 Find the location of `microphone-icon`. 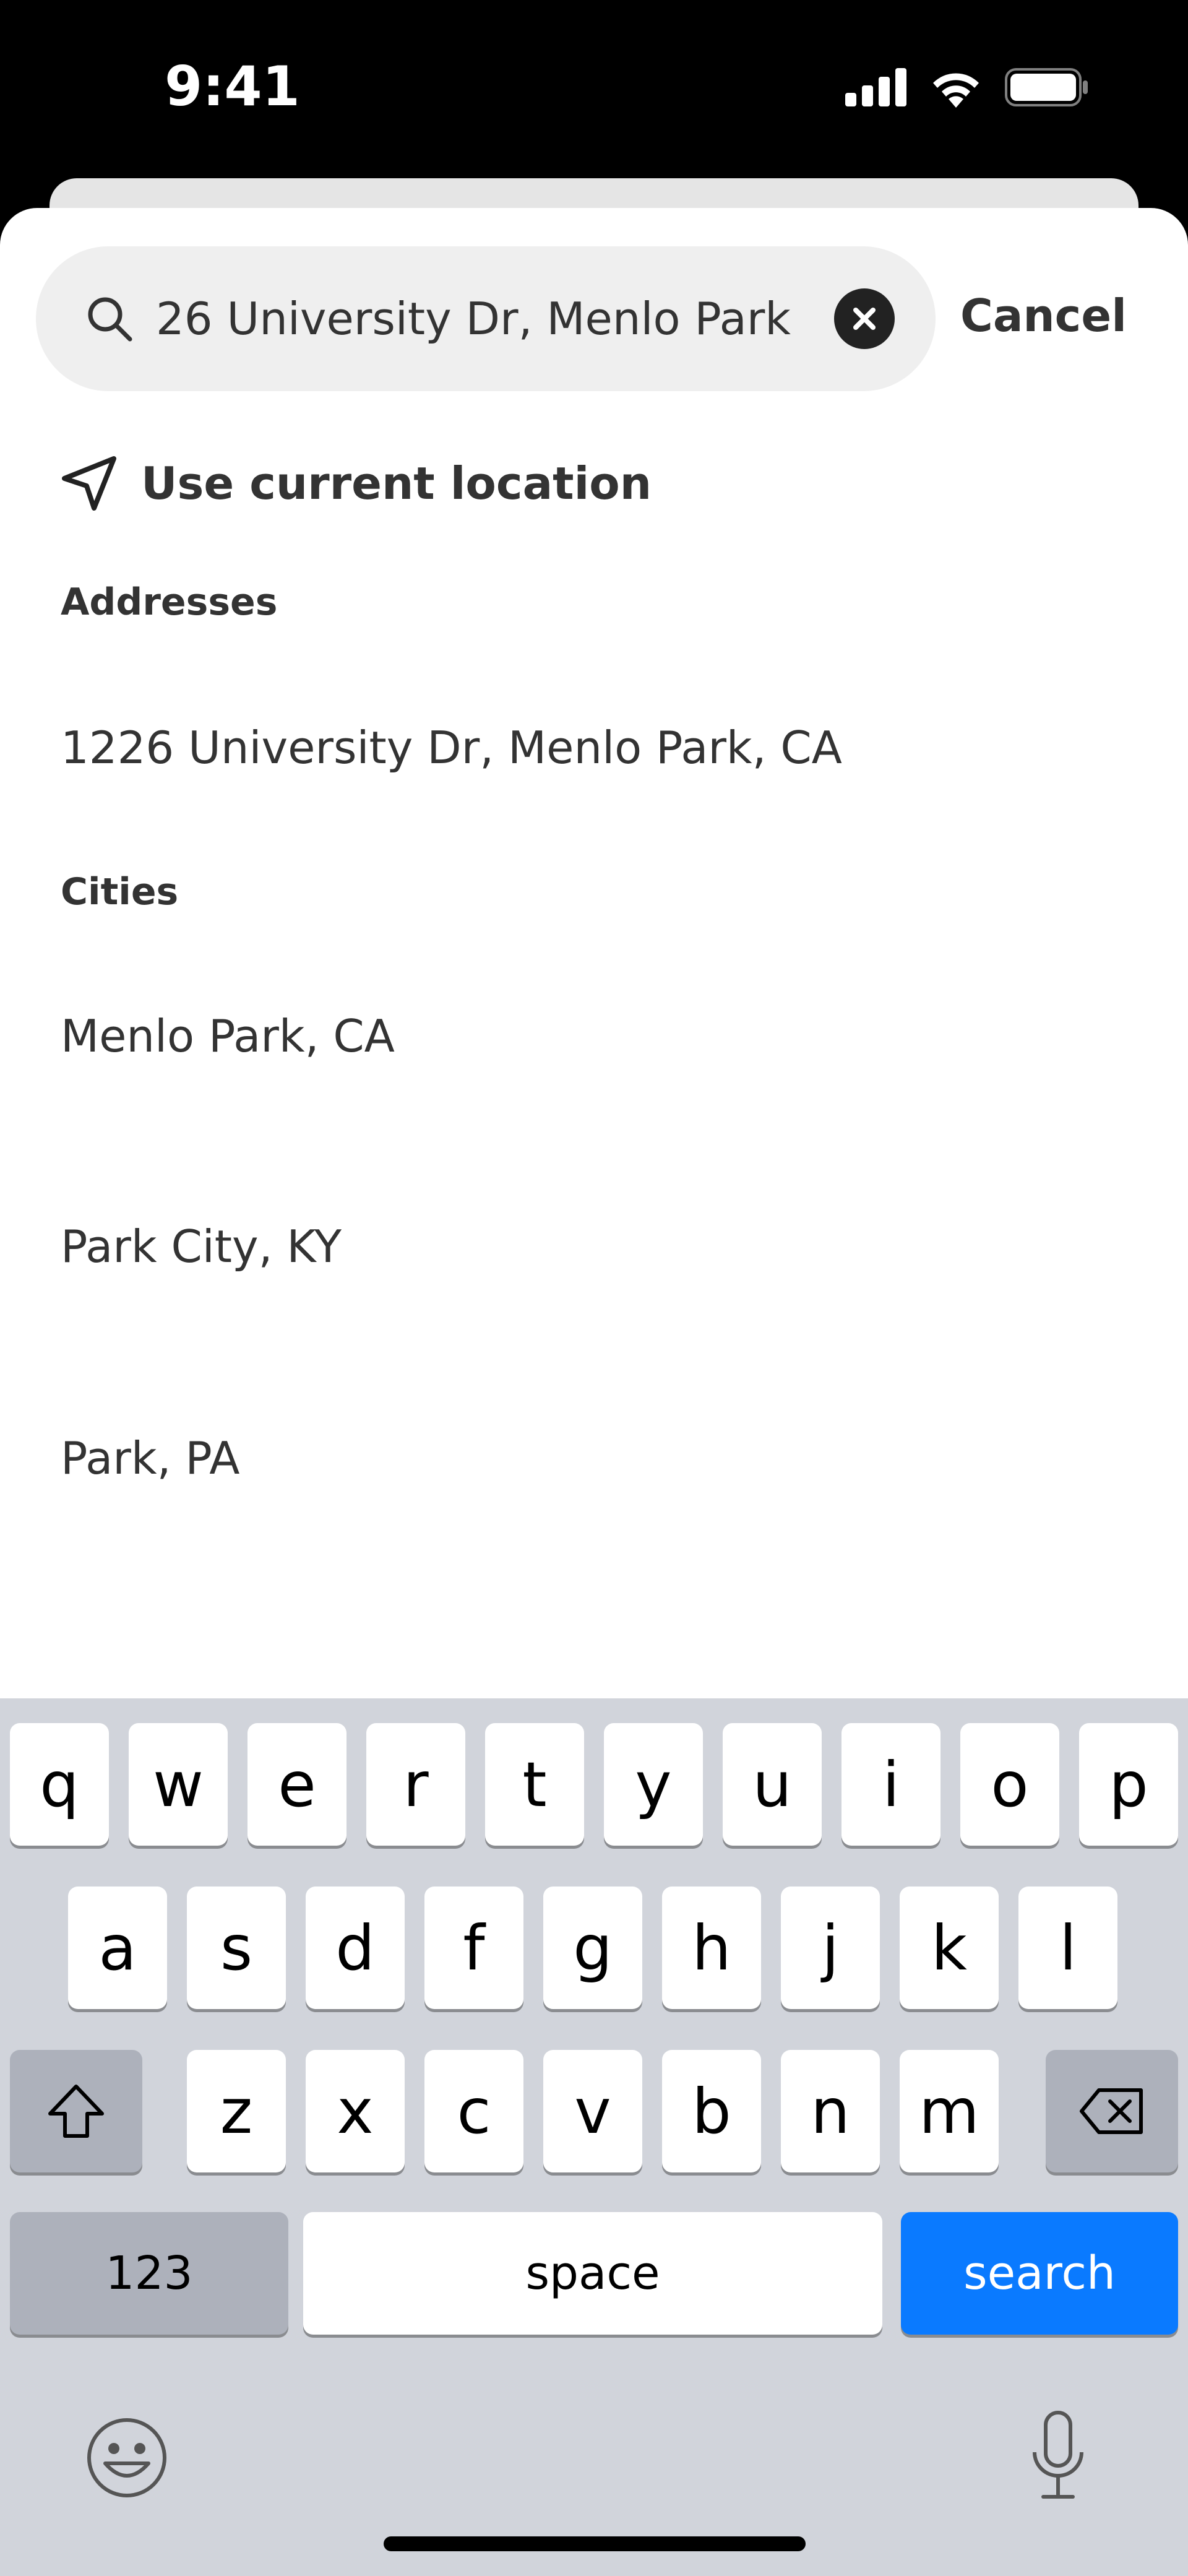

microphone-icon is located at coordinates (1058, 2455).